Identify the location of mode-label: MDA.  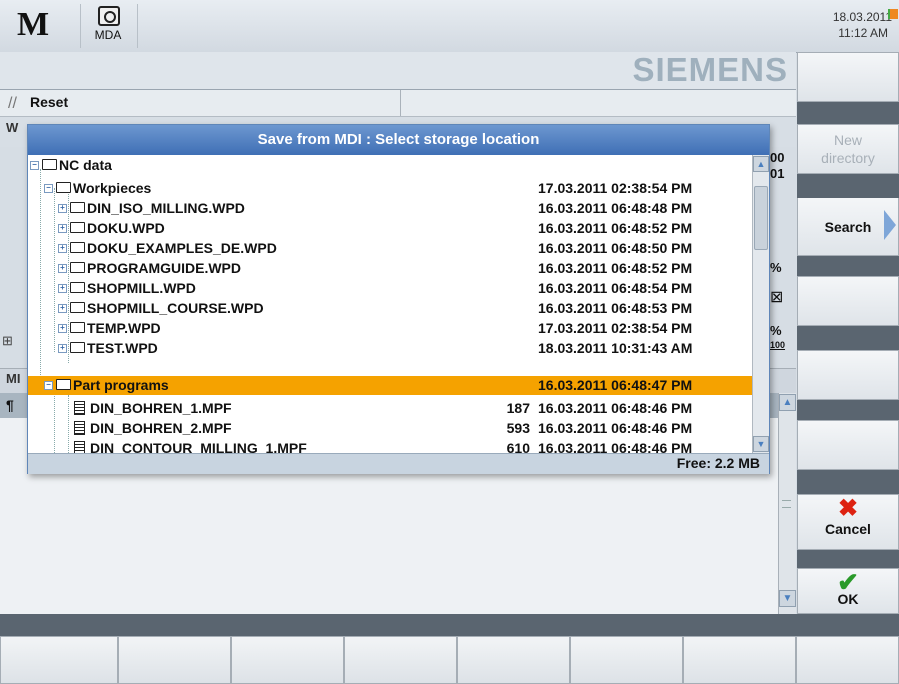
(108, 35).